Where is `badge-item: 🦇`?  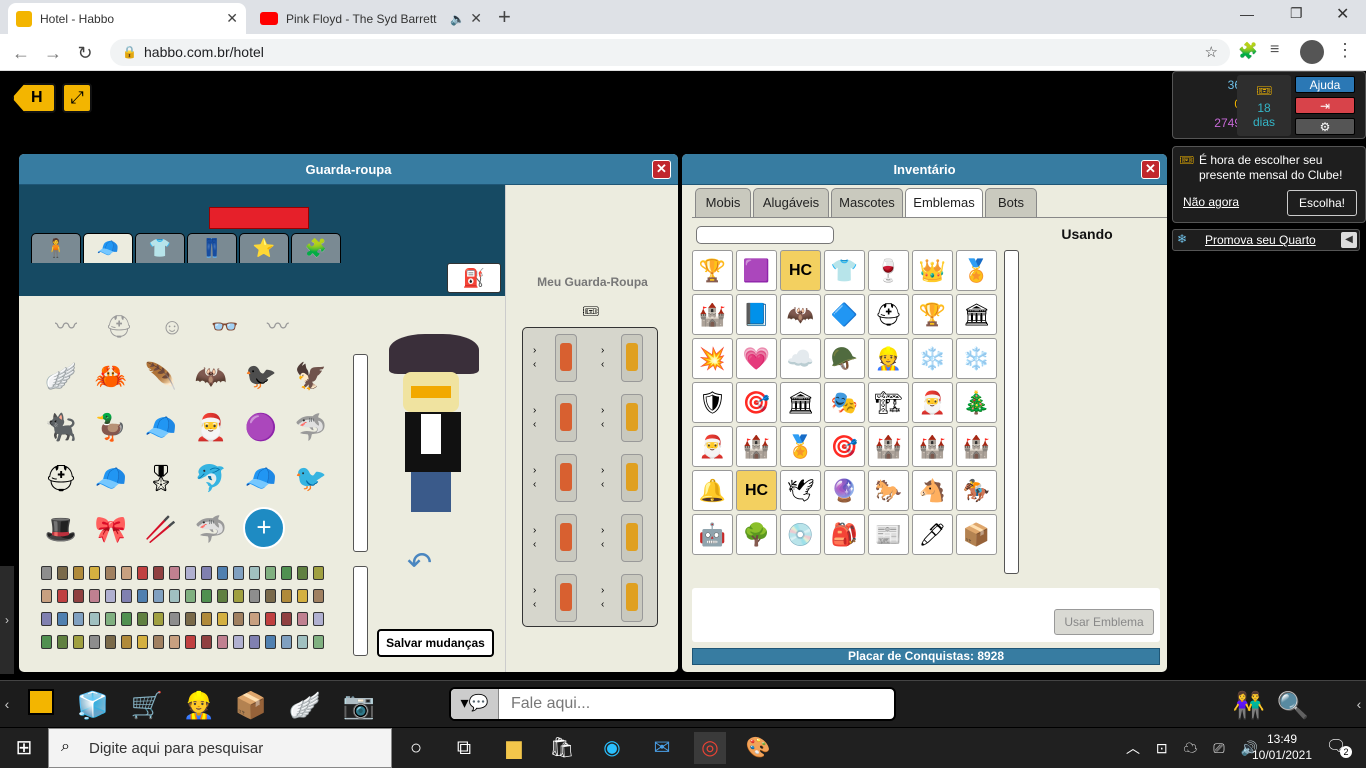 badge-item: 🦇 is located at coordinates (800, 314).